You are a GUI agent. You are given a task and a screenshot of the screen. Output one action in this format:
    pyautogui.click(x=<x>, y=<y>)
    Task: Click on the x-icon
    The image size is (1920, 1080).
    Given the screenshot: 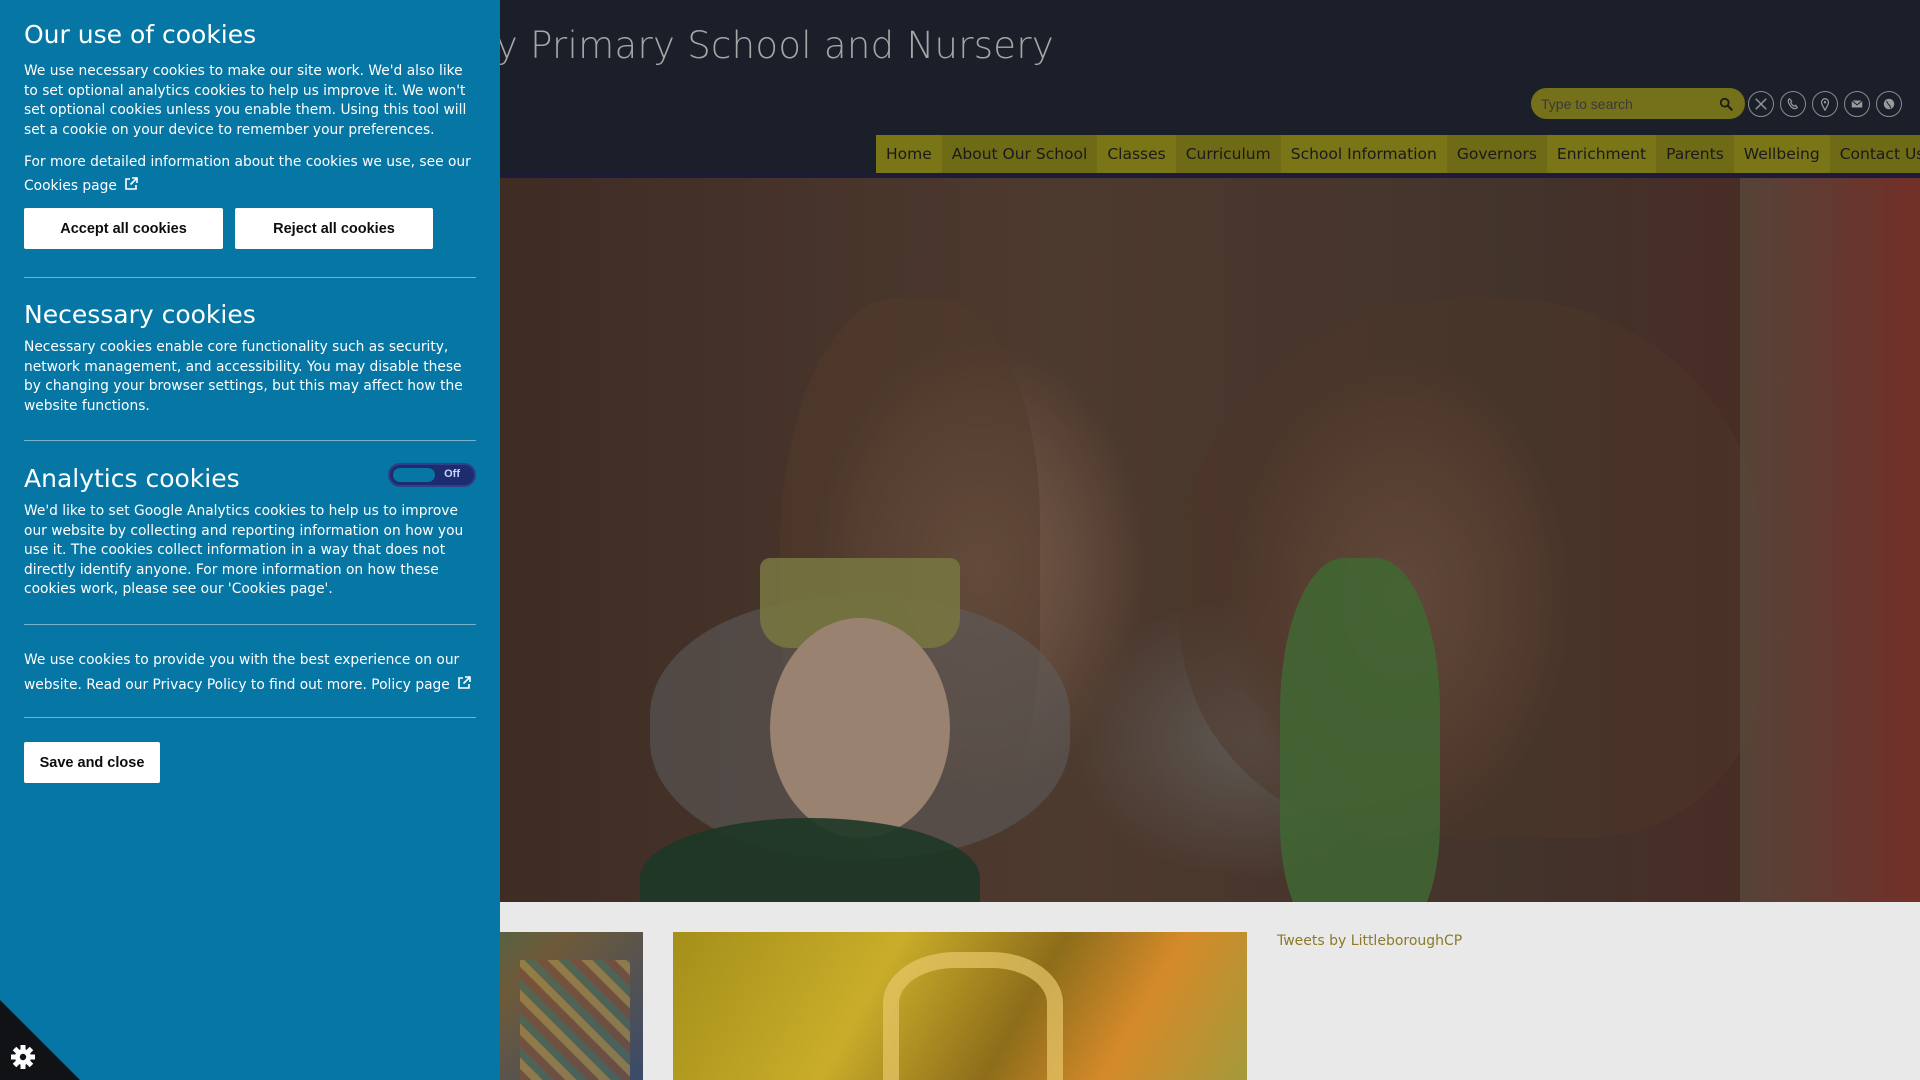 What is the action you would take?
    pyautogui.click(x=1761, y=104)
    